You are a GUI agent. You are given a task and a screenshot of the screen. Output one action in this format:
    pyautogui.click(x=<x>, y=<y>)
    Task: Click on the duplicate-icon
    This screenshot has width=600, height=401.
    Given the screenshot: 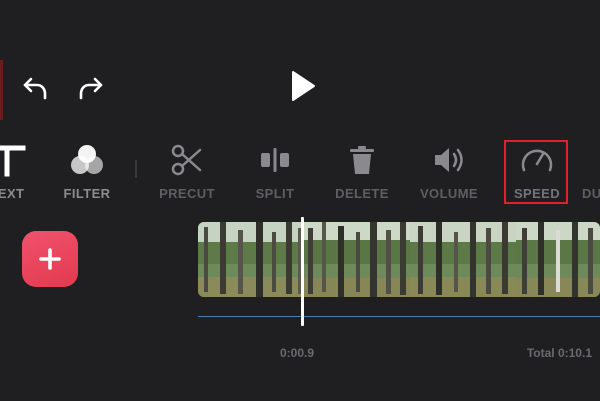 What is the action you would take?
    pyautogui.click(x=591, y=160)
    